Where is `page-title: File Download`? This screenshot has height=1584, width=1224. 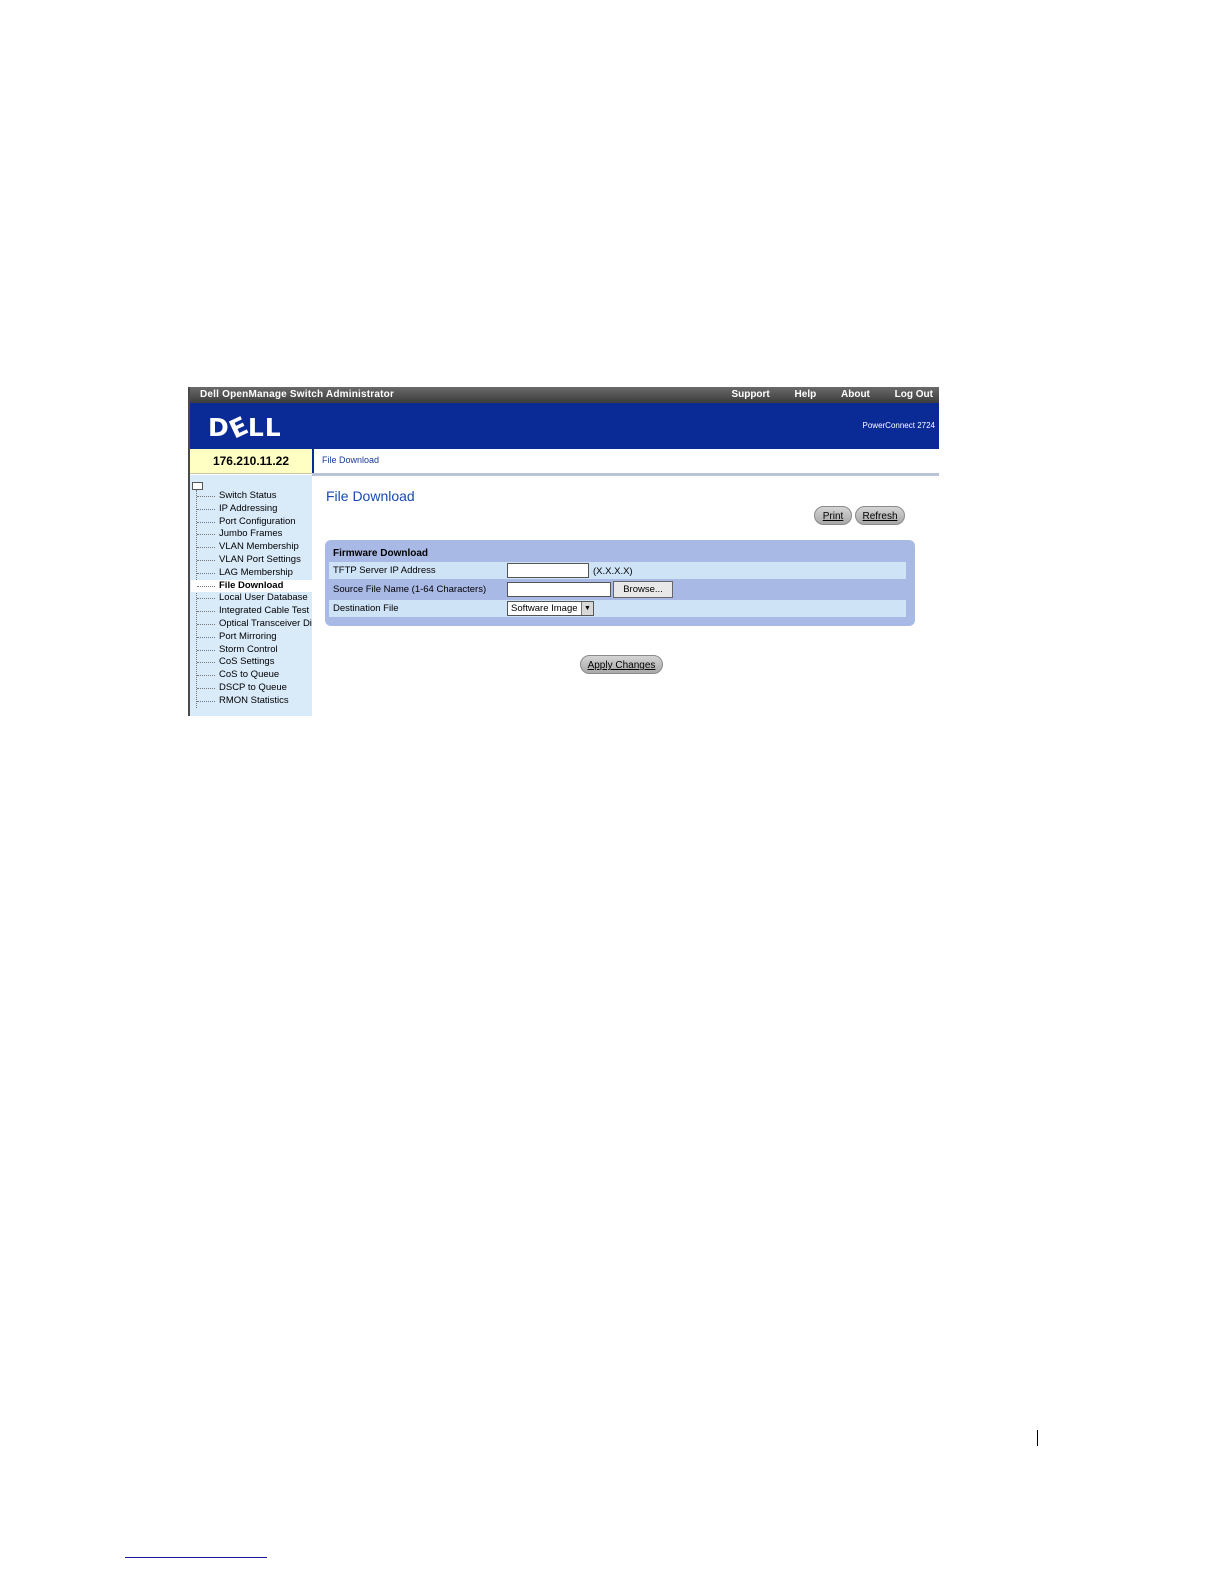
page-title: File Download is located at coordinates (370, 496).